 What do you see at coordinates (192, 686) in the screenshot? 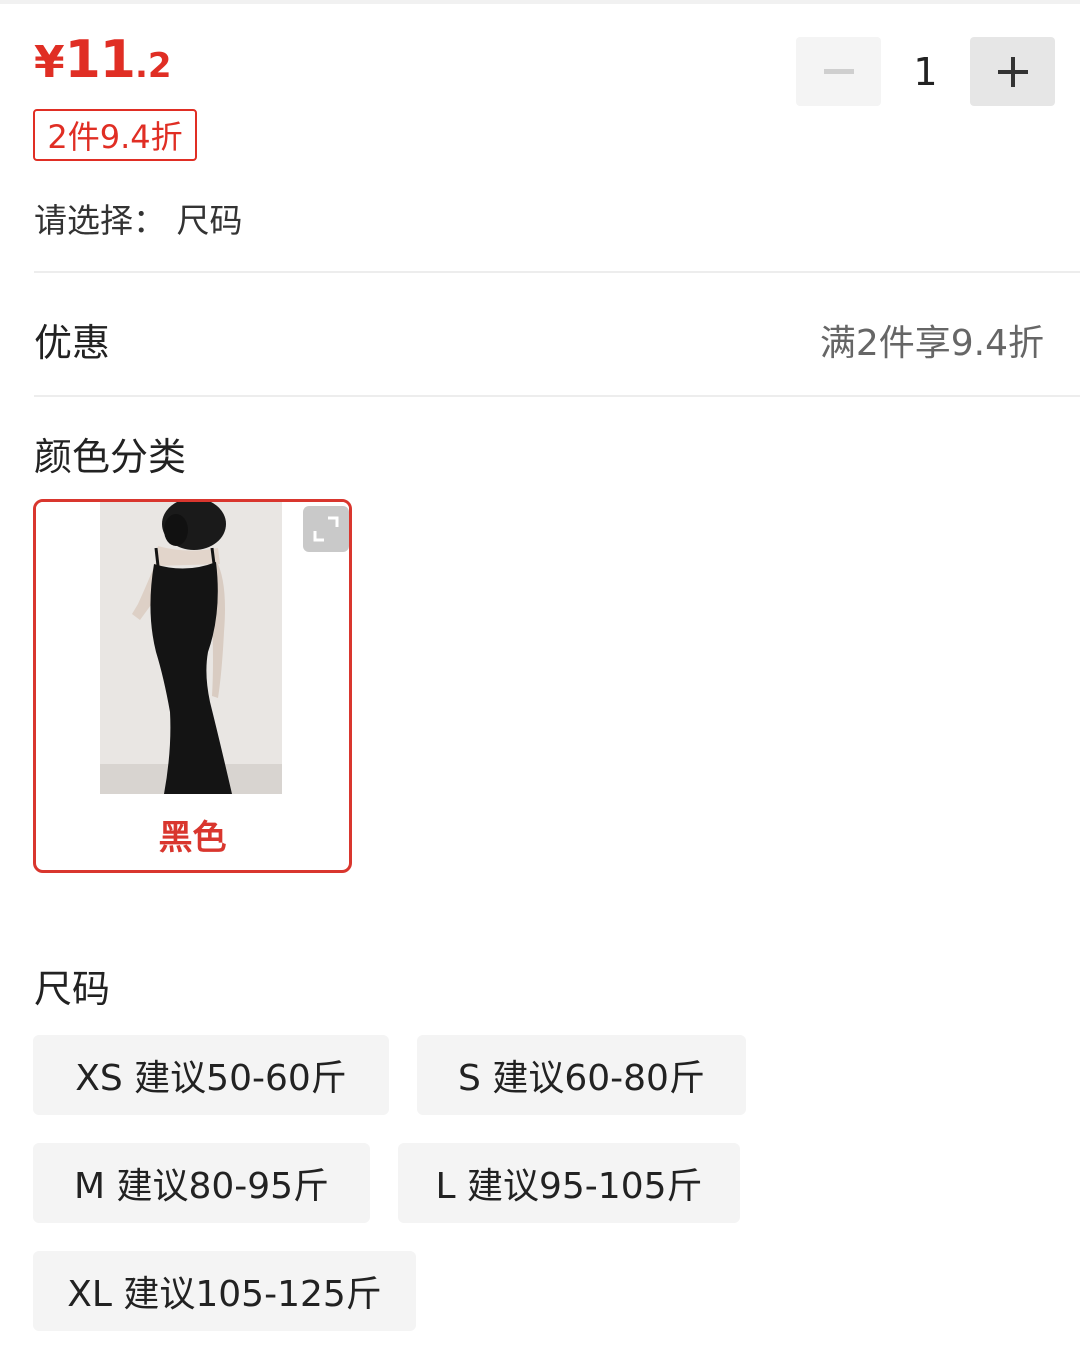
I see `color-option-black: 黑色` at bounding box center [192, 686].